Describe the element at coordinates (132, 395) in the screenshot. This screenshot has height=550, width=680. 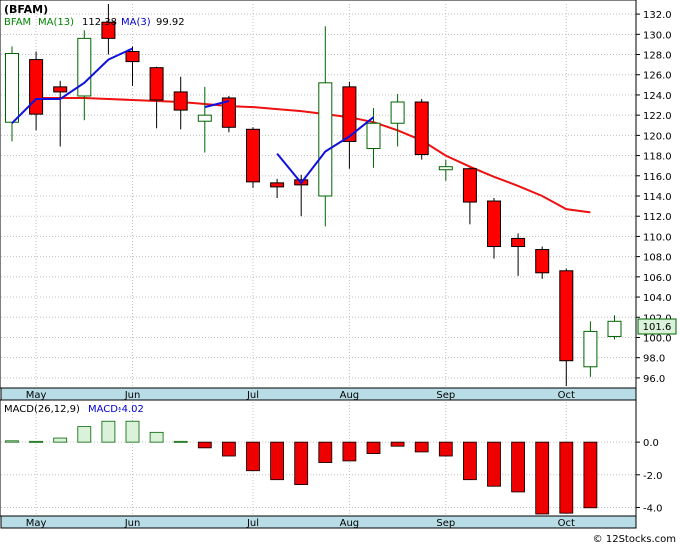
I see `price-x-label: Jun` at that location.